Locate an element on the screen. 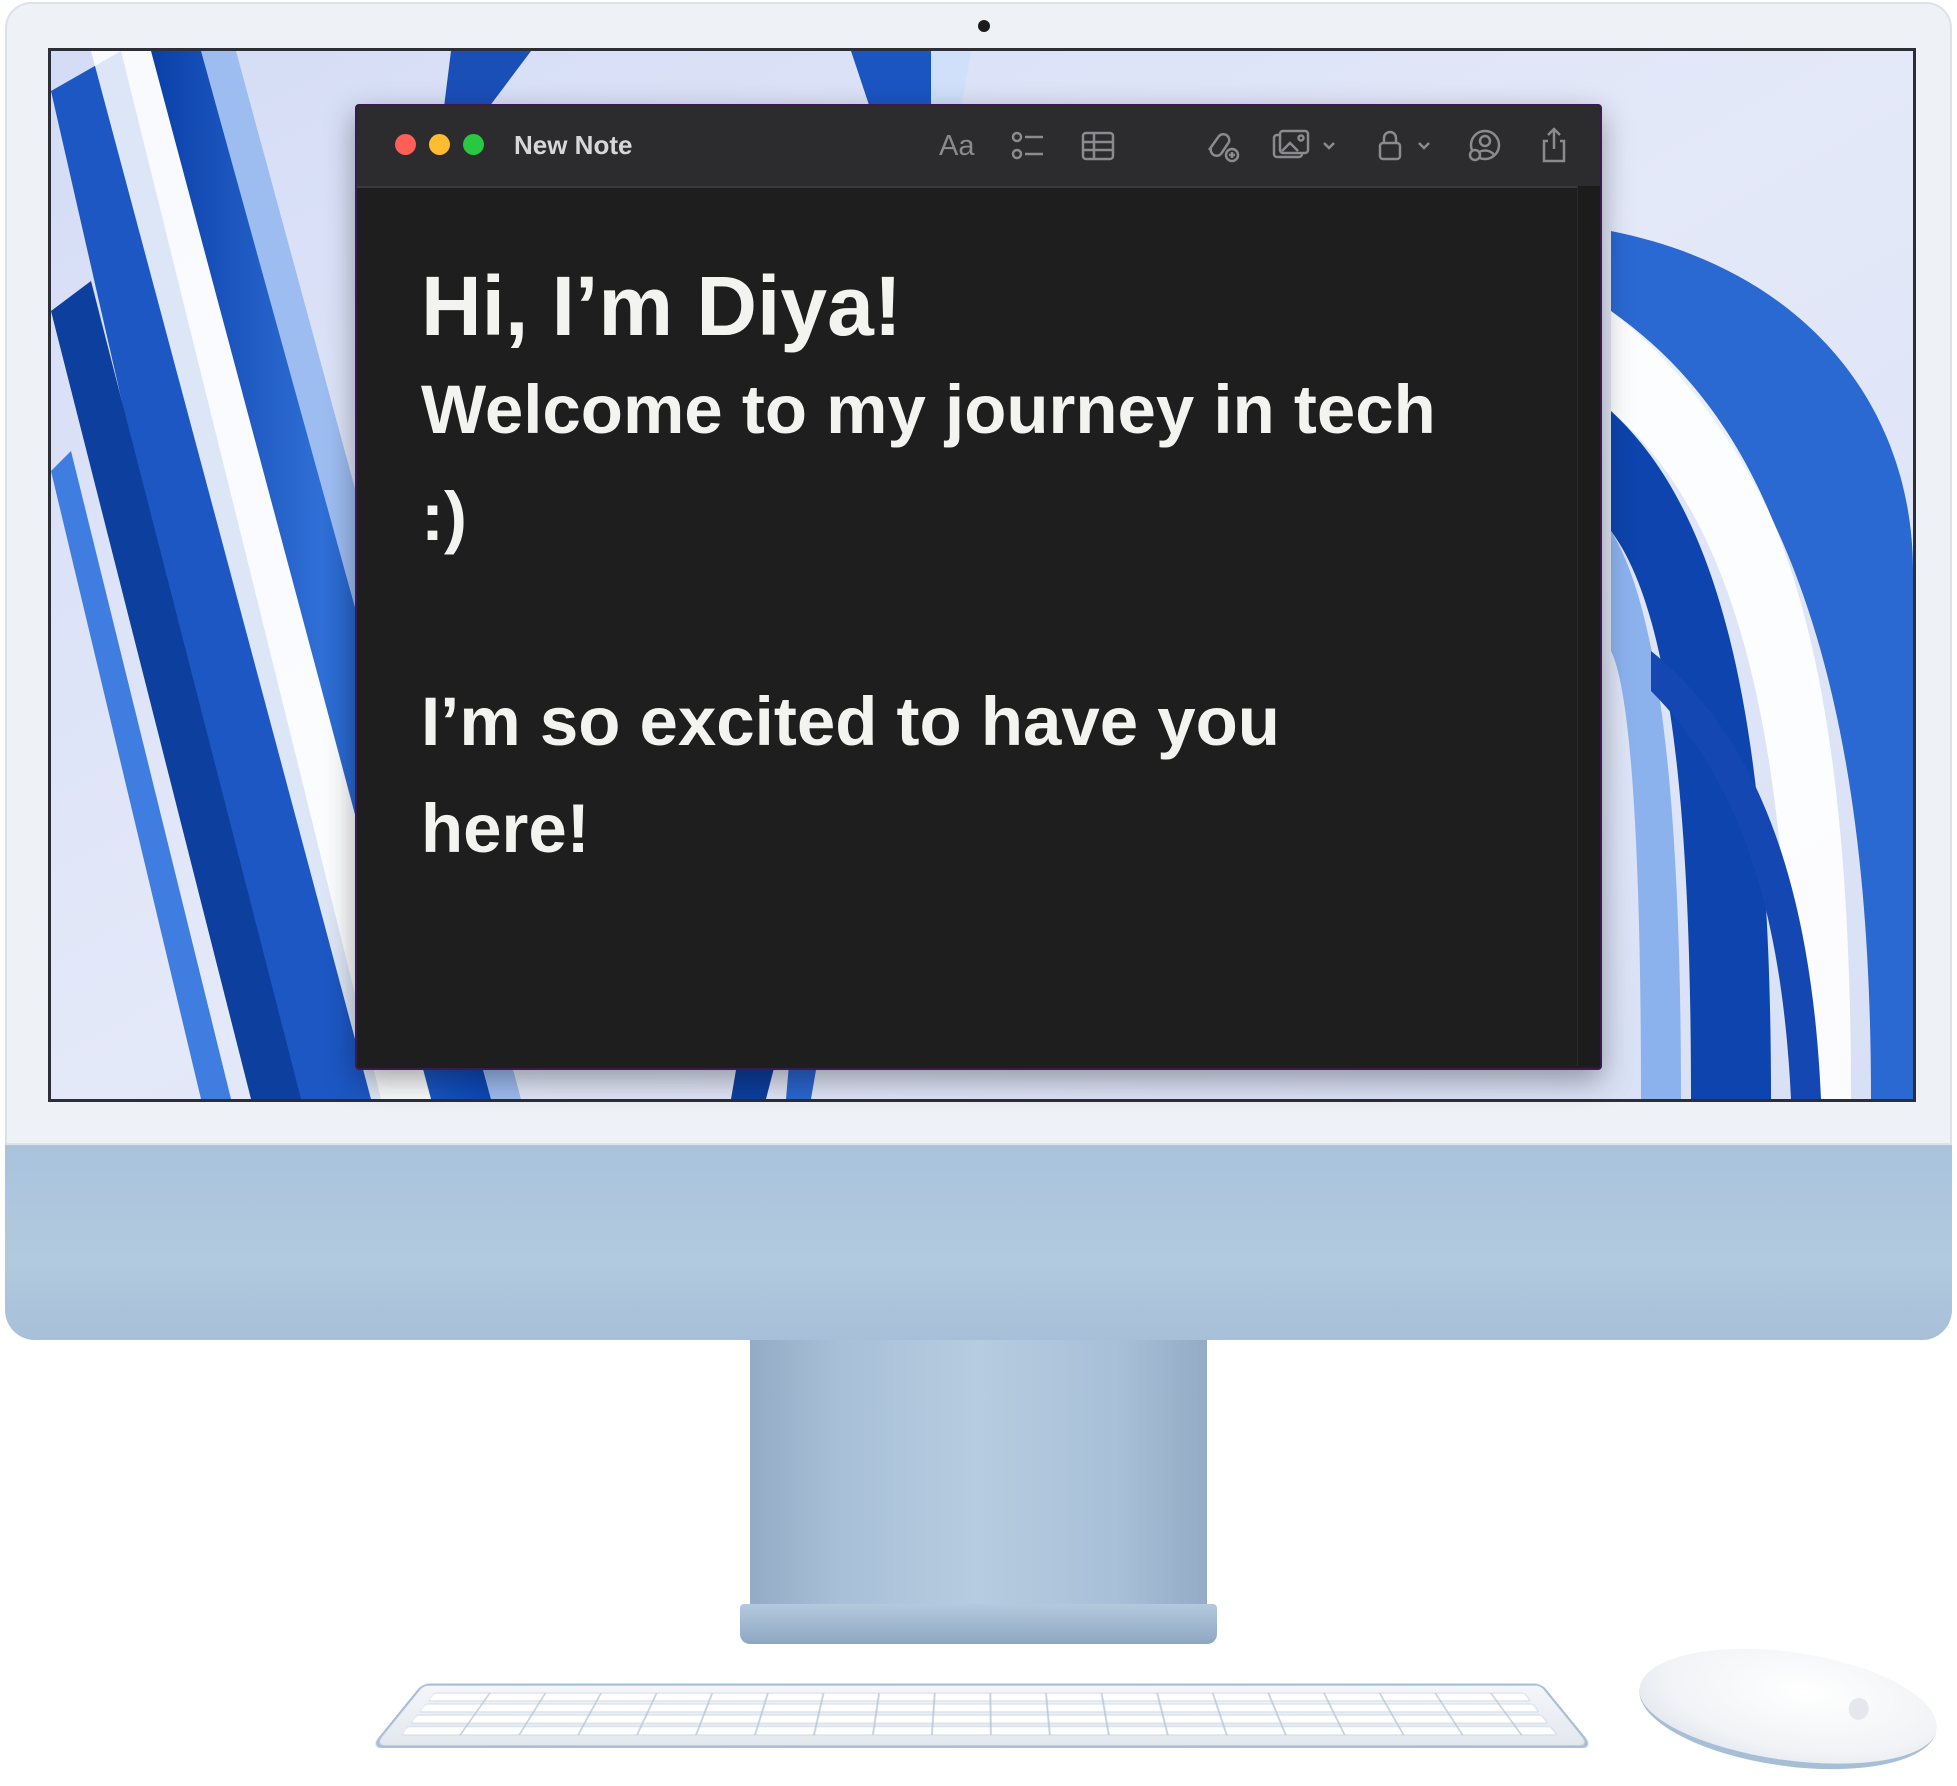 This screenshot has height=1786, width=1957. maximize-window-button is located at coordinates (473, 144).